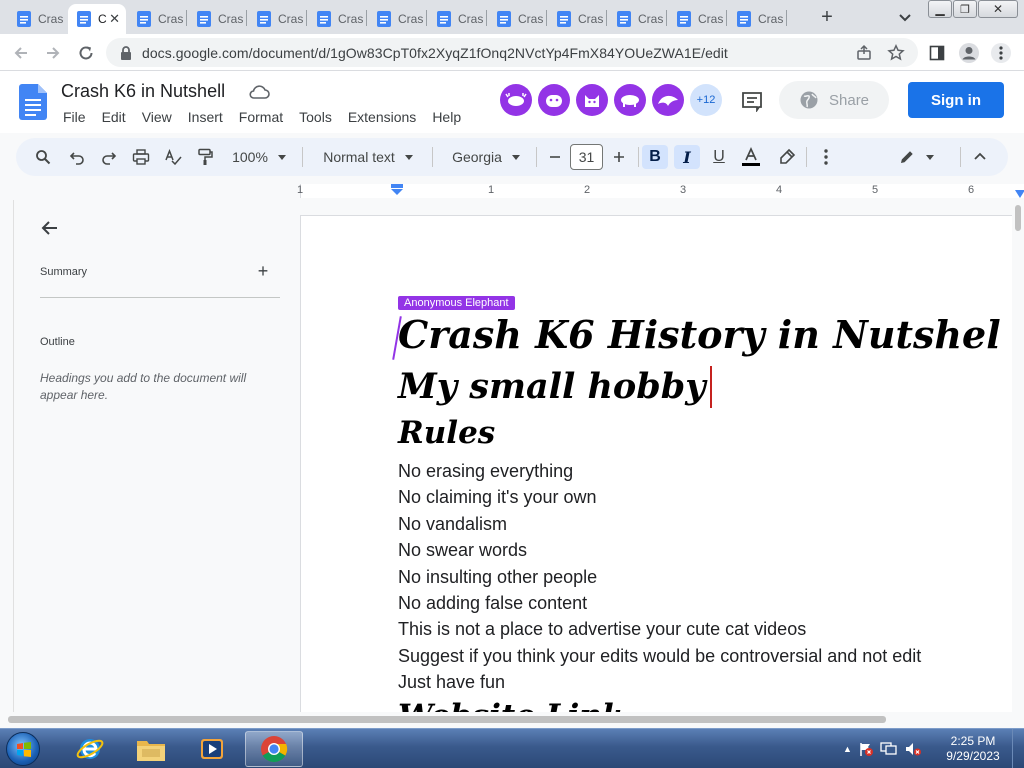 This screenshot has width=1024, height=768. I want to click on paragraph-style-select: Normal text, so click(368, 157).